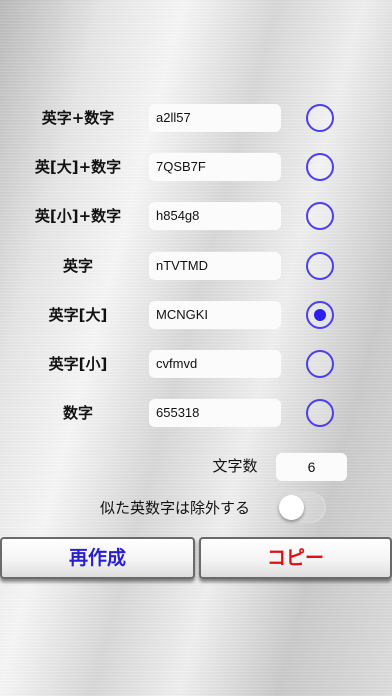 This screenshot has height=696, width=392. What do you see at coordinates (78, 315) in the screenshot?
I see `row-label: 英字[大]` at bounding box center [78, 315].